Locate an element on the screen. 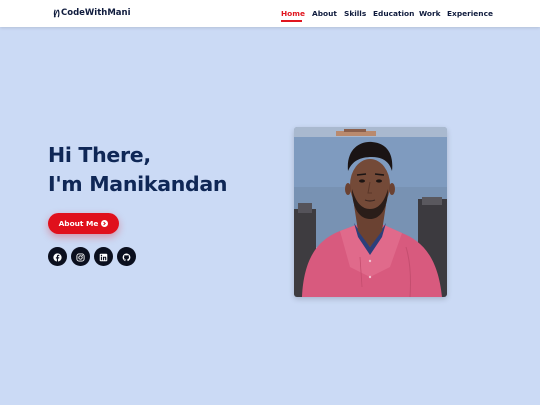  about-me-button: About Me is located at coordinates (83, 223).